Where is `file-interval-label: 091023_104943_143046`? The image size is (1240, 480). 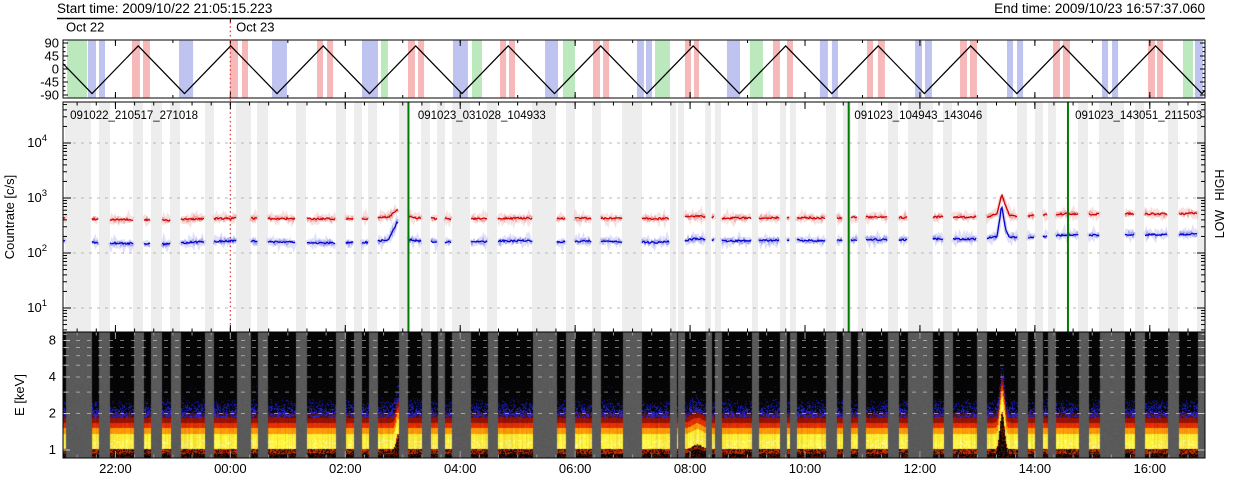
file-interval-label: 091023_104943_143046 is located at coordinates (918, 116).